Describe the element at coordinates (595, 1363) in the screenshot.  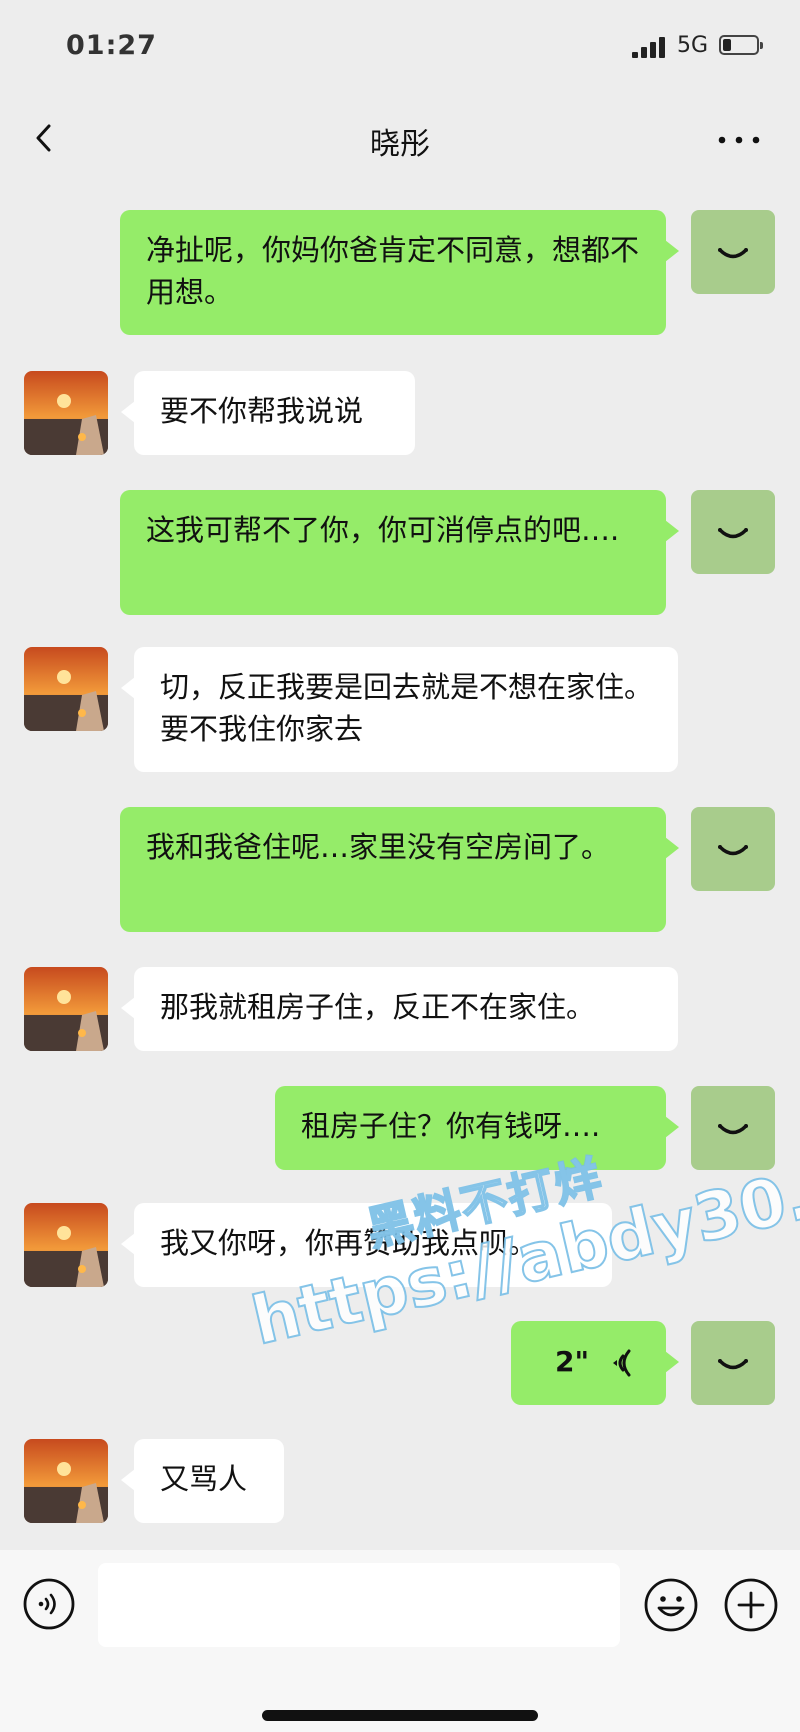
I see `voice-message-bubble: 2"` at that location.